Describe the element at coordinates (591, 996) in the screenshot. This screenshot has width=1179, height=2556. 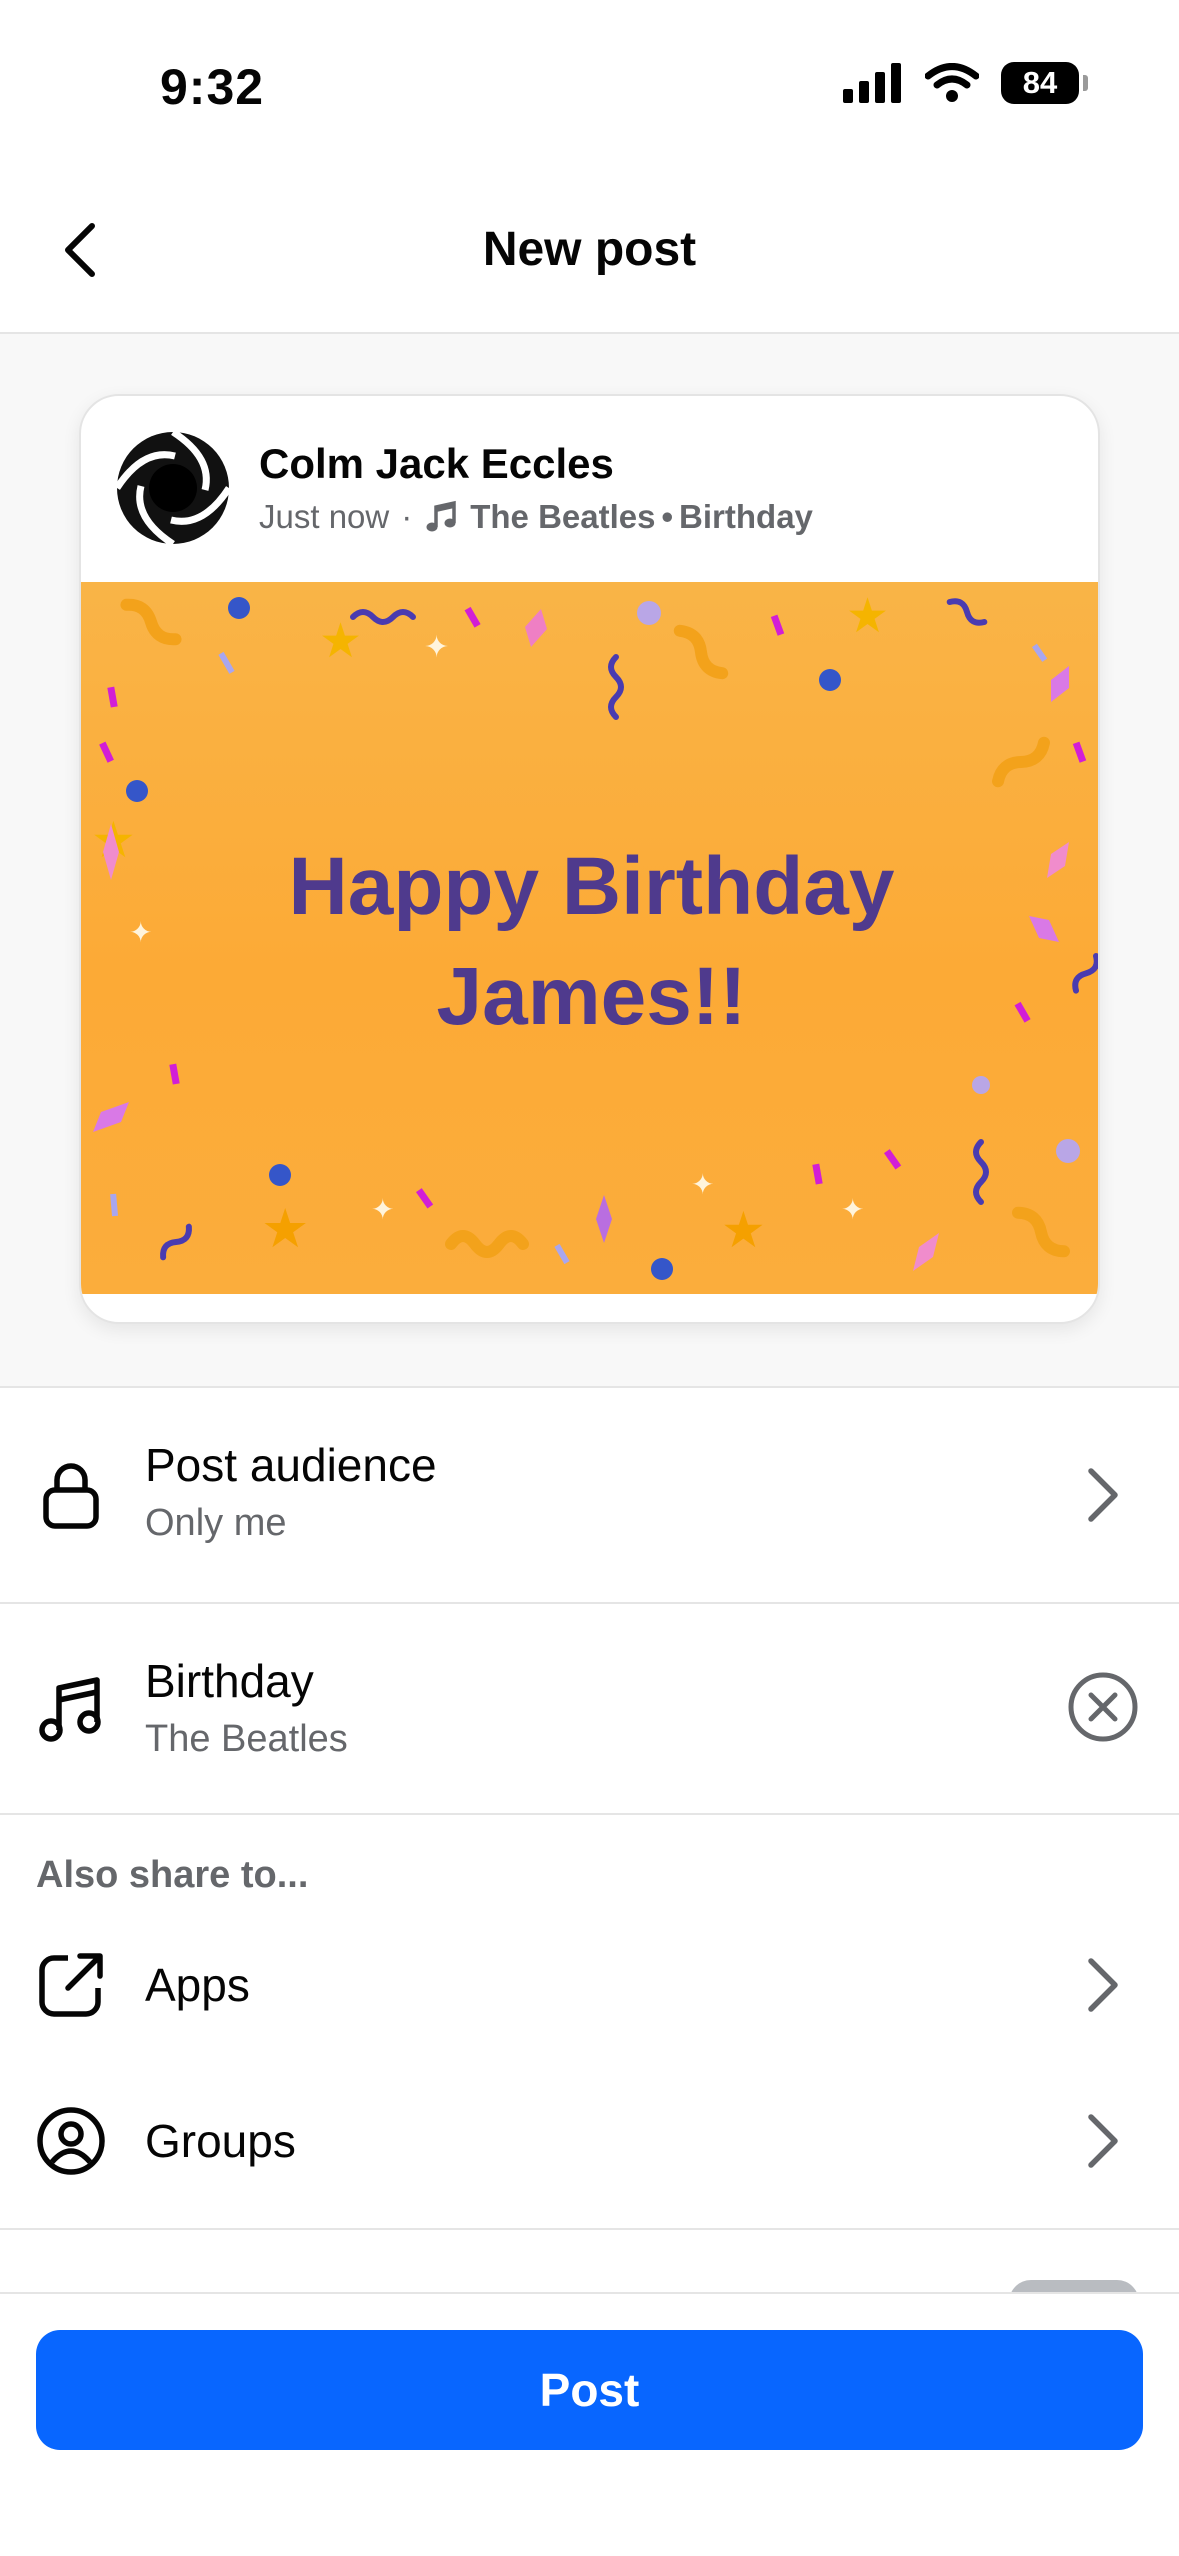
I see `banner-line-2: James!!` at that location.